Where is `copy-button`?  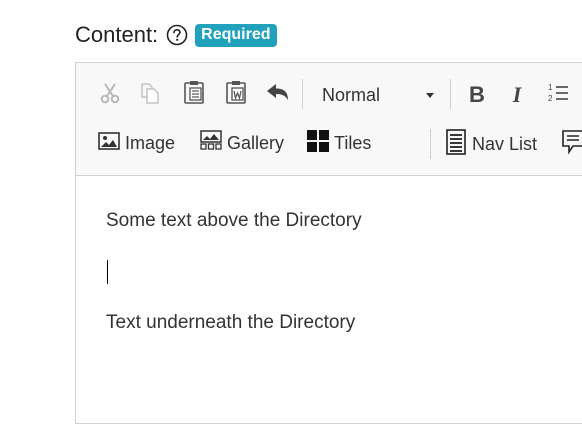
copy-button is located at coordinates (150, 95).